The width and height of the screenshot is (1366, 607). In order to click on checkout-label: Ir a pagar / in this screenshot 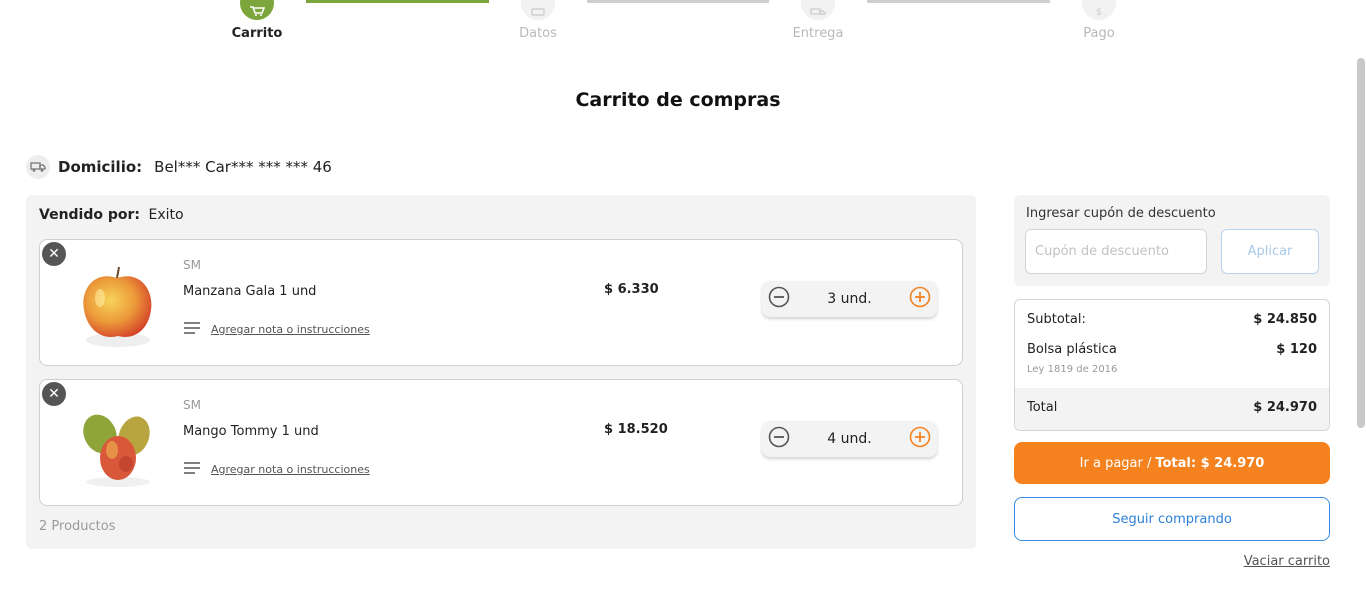, I will do `click(1115, 463)`.